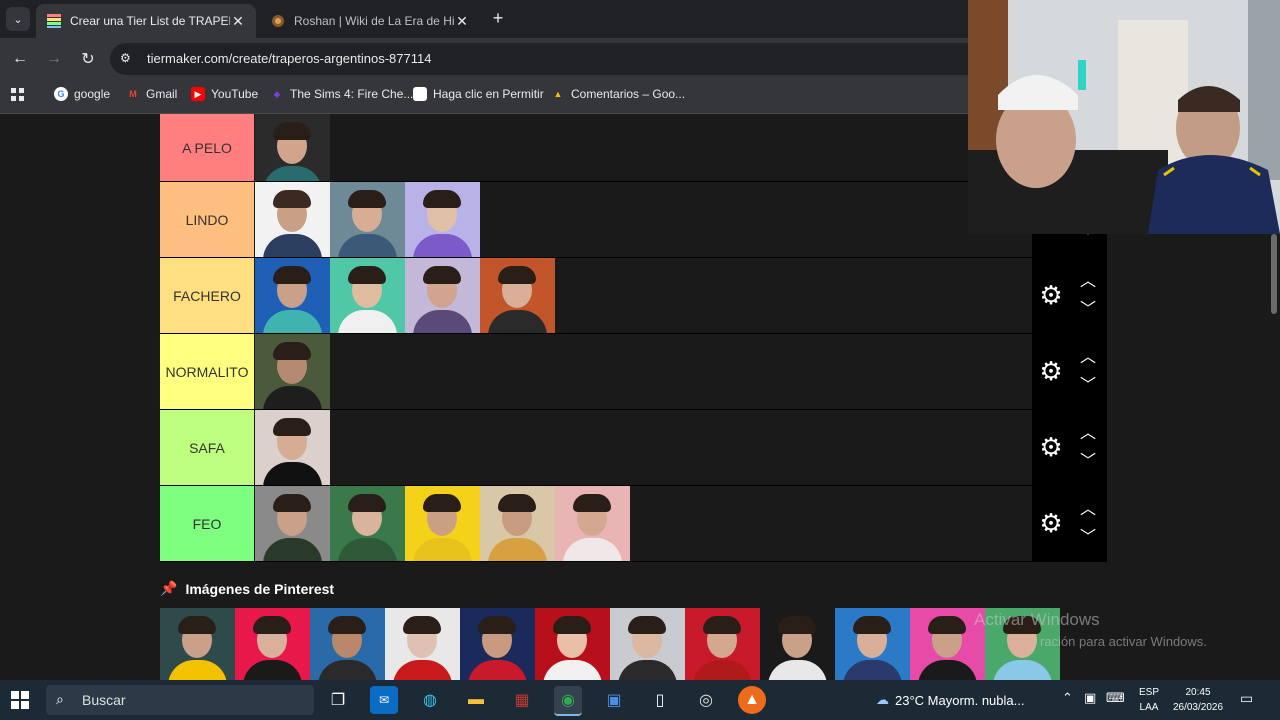 Image resolution: width=1280 pixels, height=720 pixels. I want to click on tray-overflow-chevron-icon: ⌃, so click(1067, 698).